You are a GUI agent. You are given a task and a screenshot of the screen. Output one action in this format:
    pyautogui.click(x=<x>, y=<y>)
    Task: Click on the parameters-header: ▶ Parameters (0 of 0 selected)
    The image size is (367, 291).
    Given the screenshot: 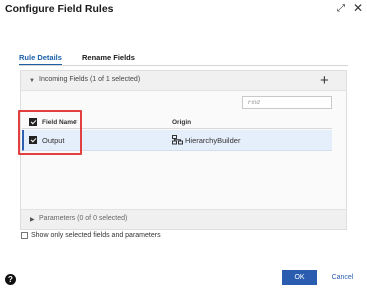 What is the action you would take?
    pyautogui.click(x=183, y=219)
    